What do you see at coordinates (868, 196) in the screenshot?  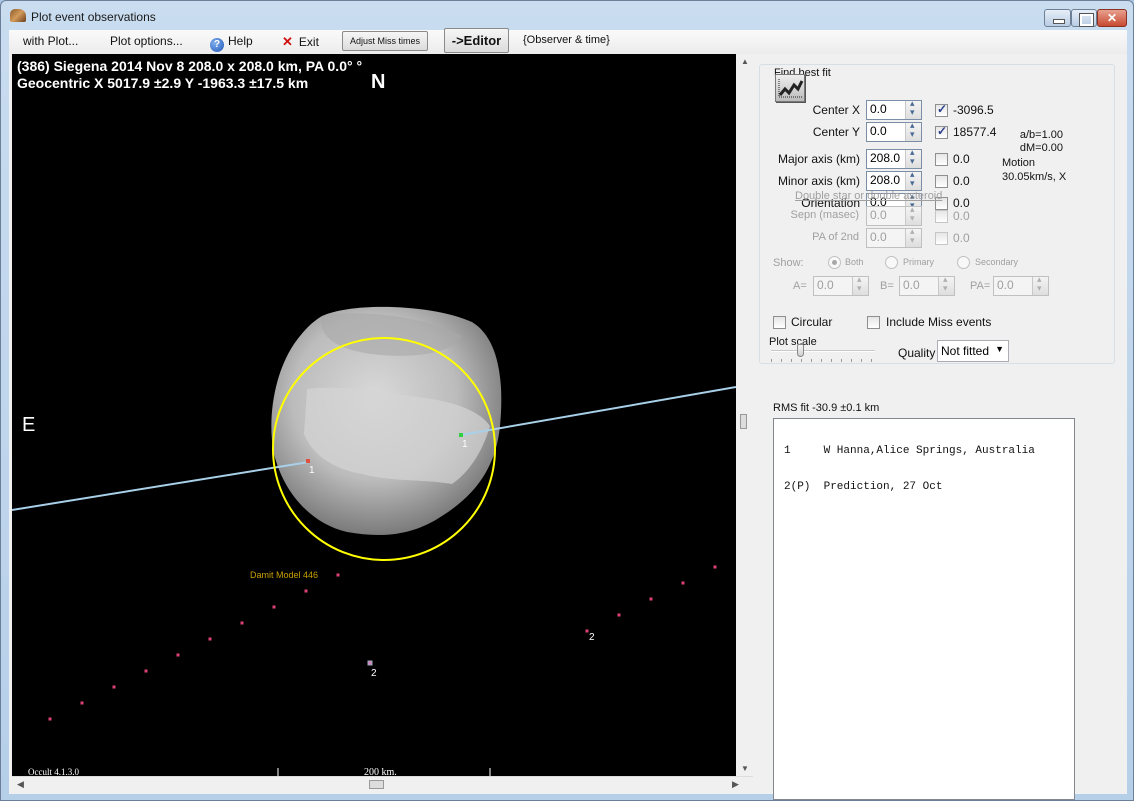 I see `double-star-link: Double star or double asteroid` at bounding box center [868, 196].